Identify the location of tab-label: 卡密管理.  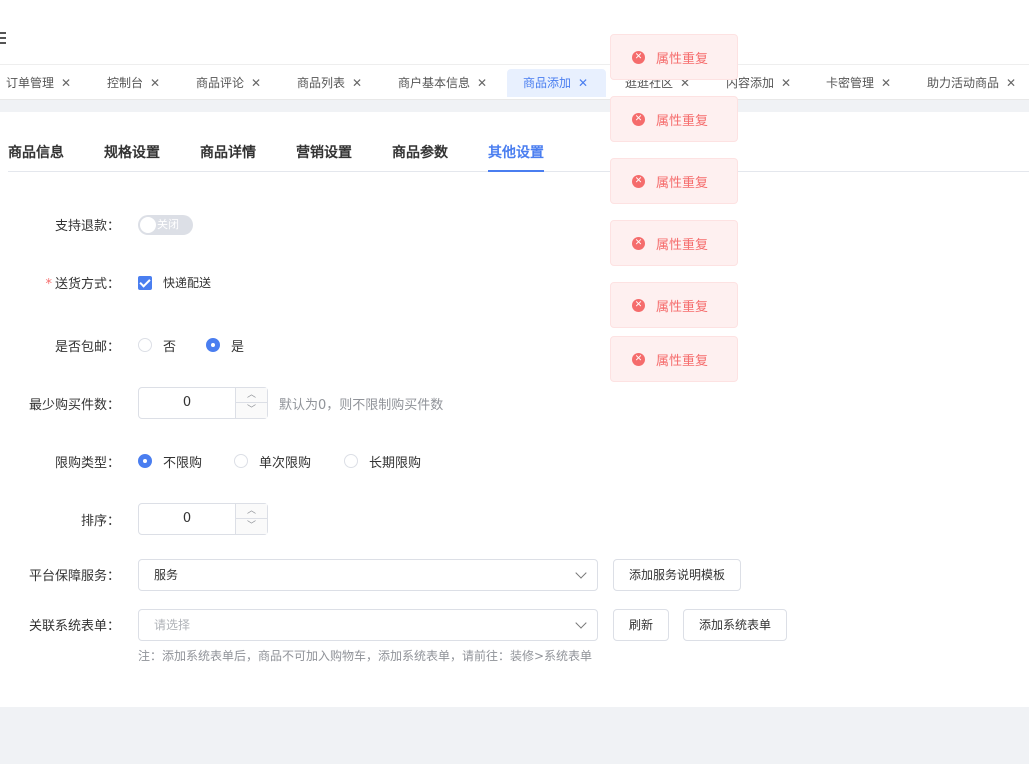
(850, 83).